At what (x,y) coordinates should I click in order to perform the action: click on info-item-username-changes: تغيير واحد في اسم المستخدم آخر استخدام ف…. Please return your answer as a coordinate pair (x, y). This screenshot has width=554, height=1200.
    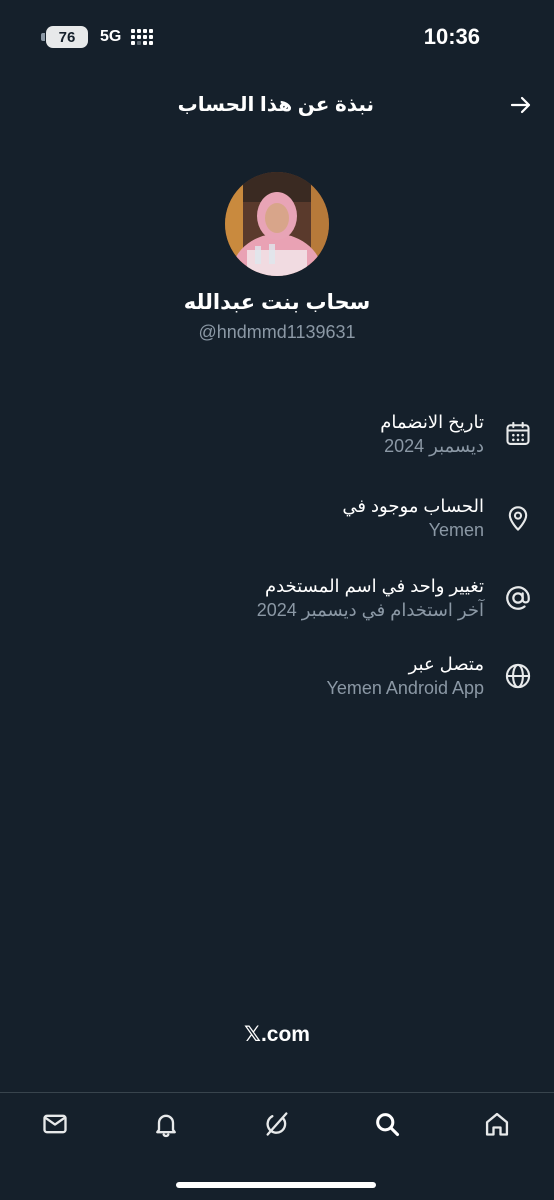
    Looking at the image, I should click on (277, 609).